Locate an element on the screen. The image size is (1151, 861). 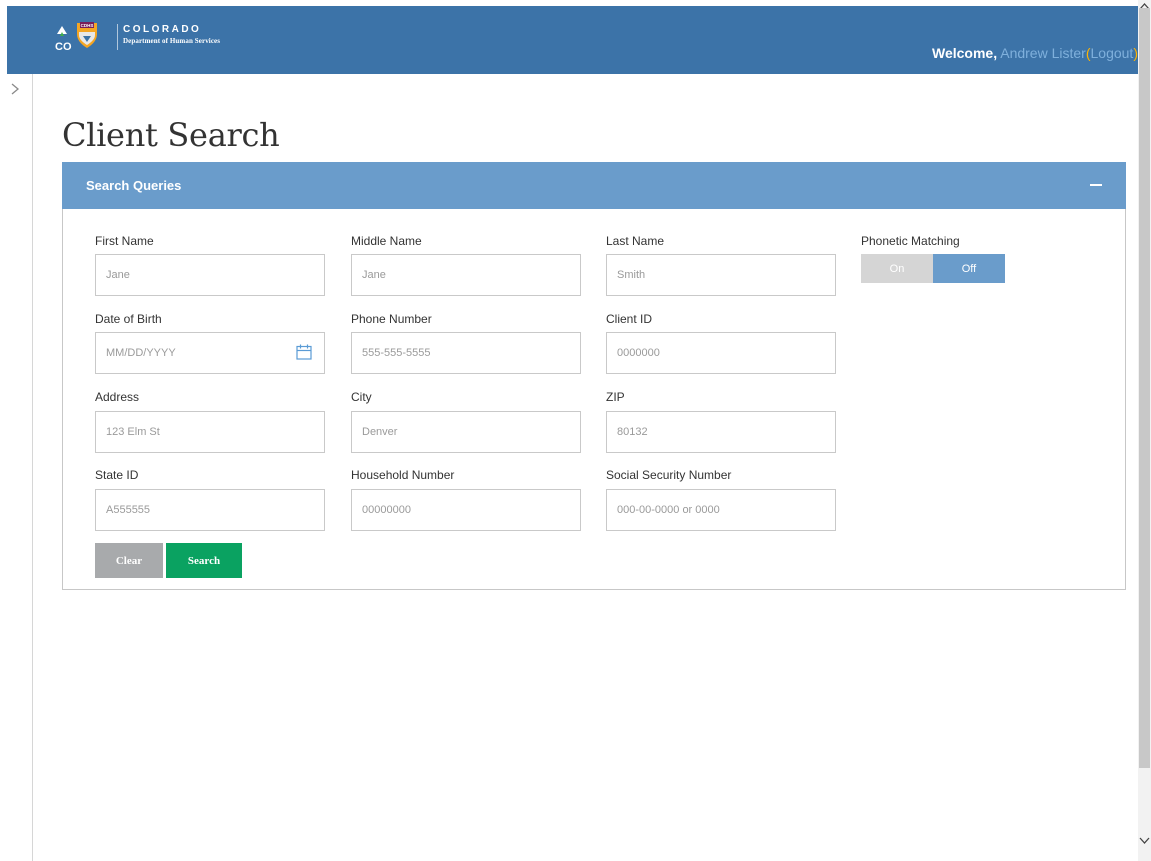
client-id-label: Client ID is located at coordinates (629, 319).